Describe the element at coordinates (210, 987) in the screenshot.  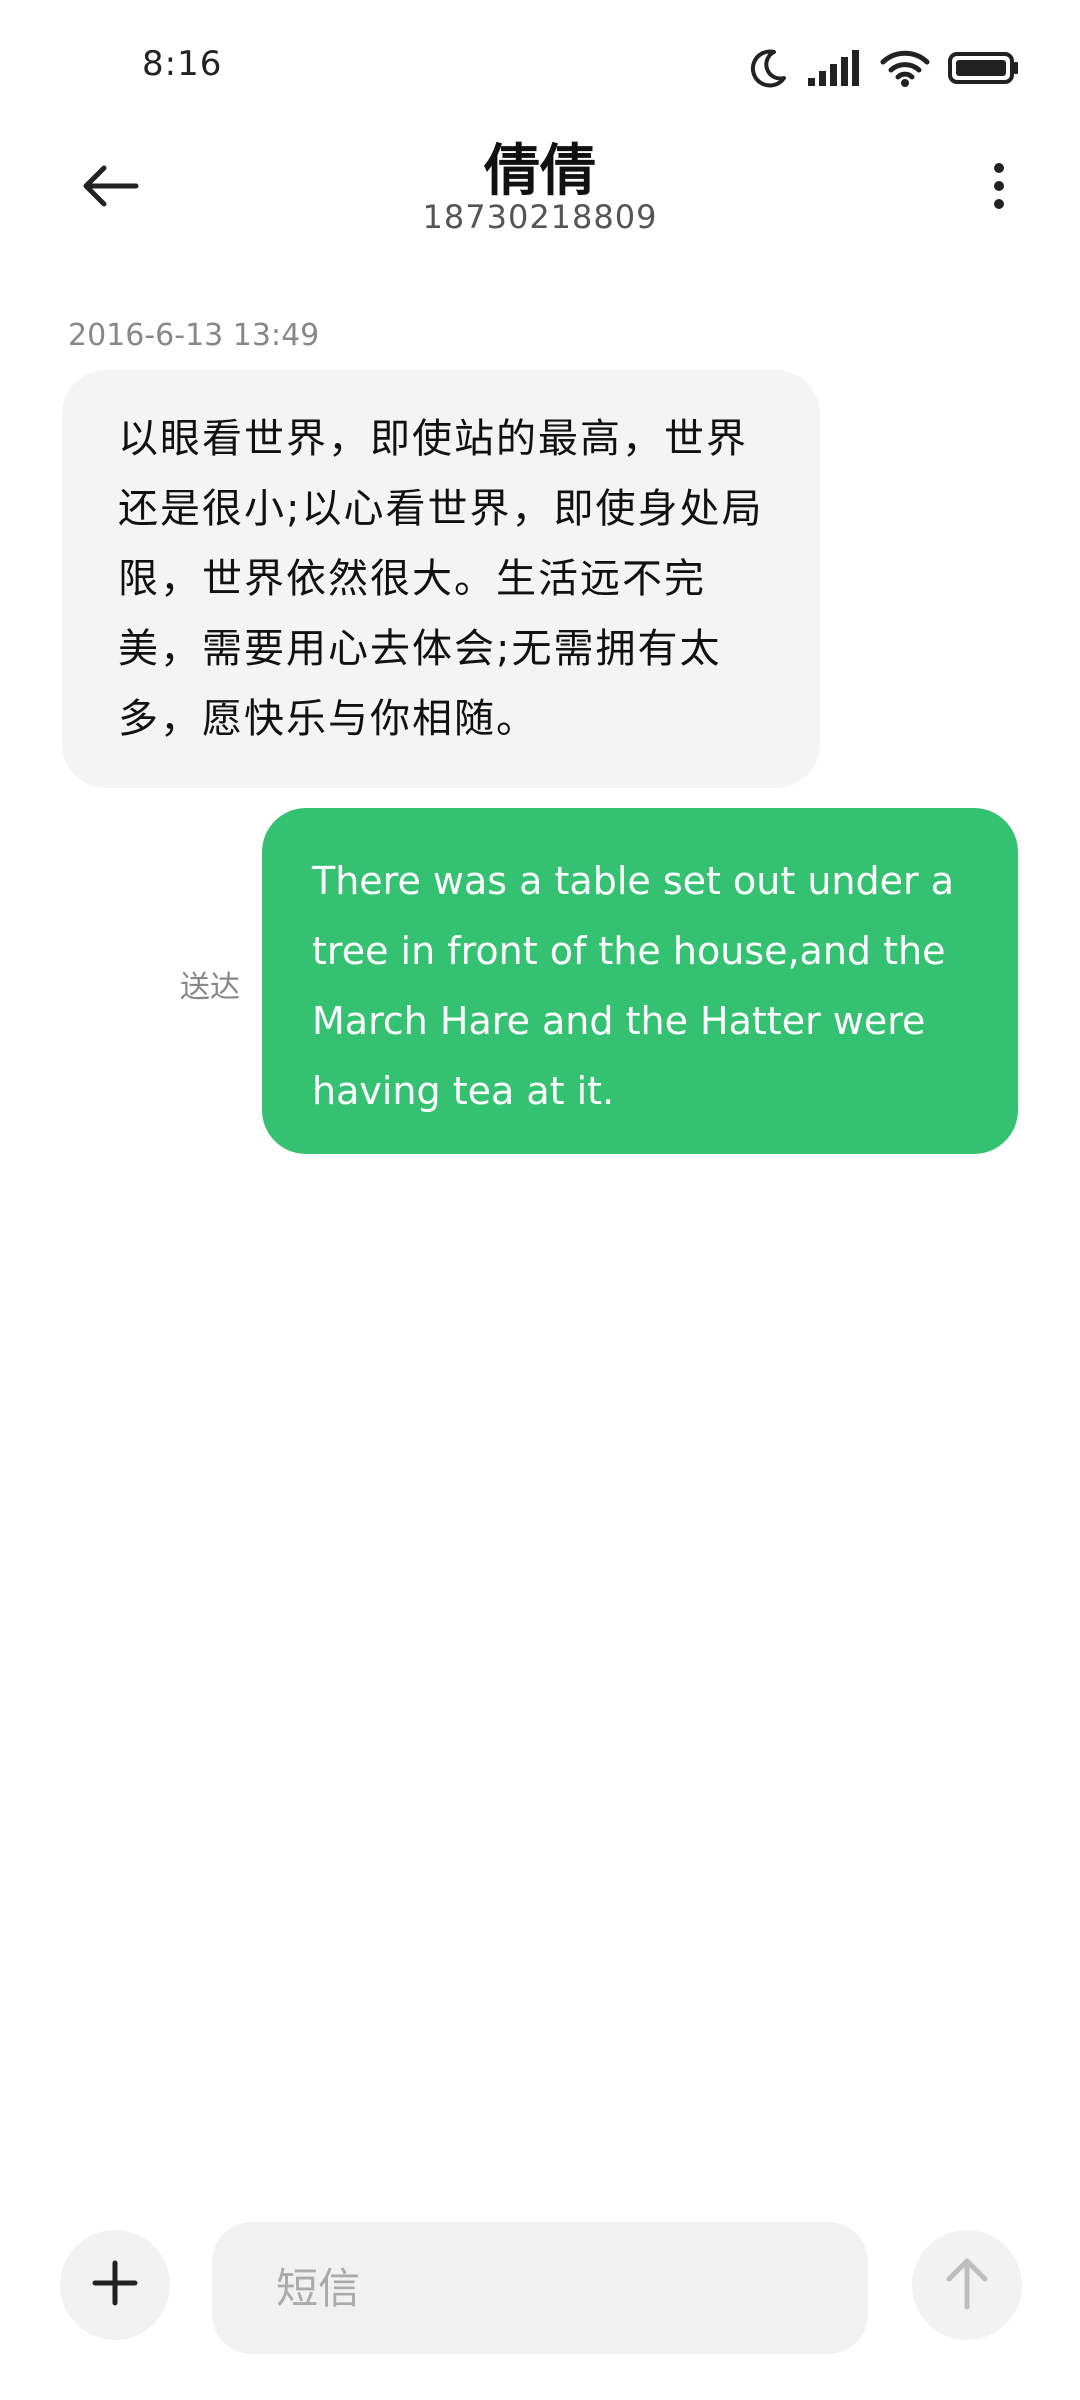
I see `delivery-status: 送达` at that location.